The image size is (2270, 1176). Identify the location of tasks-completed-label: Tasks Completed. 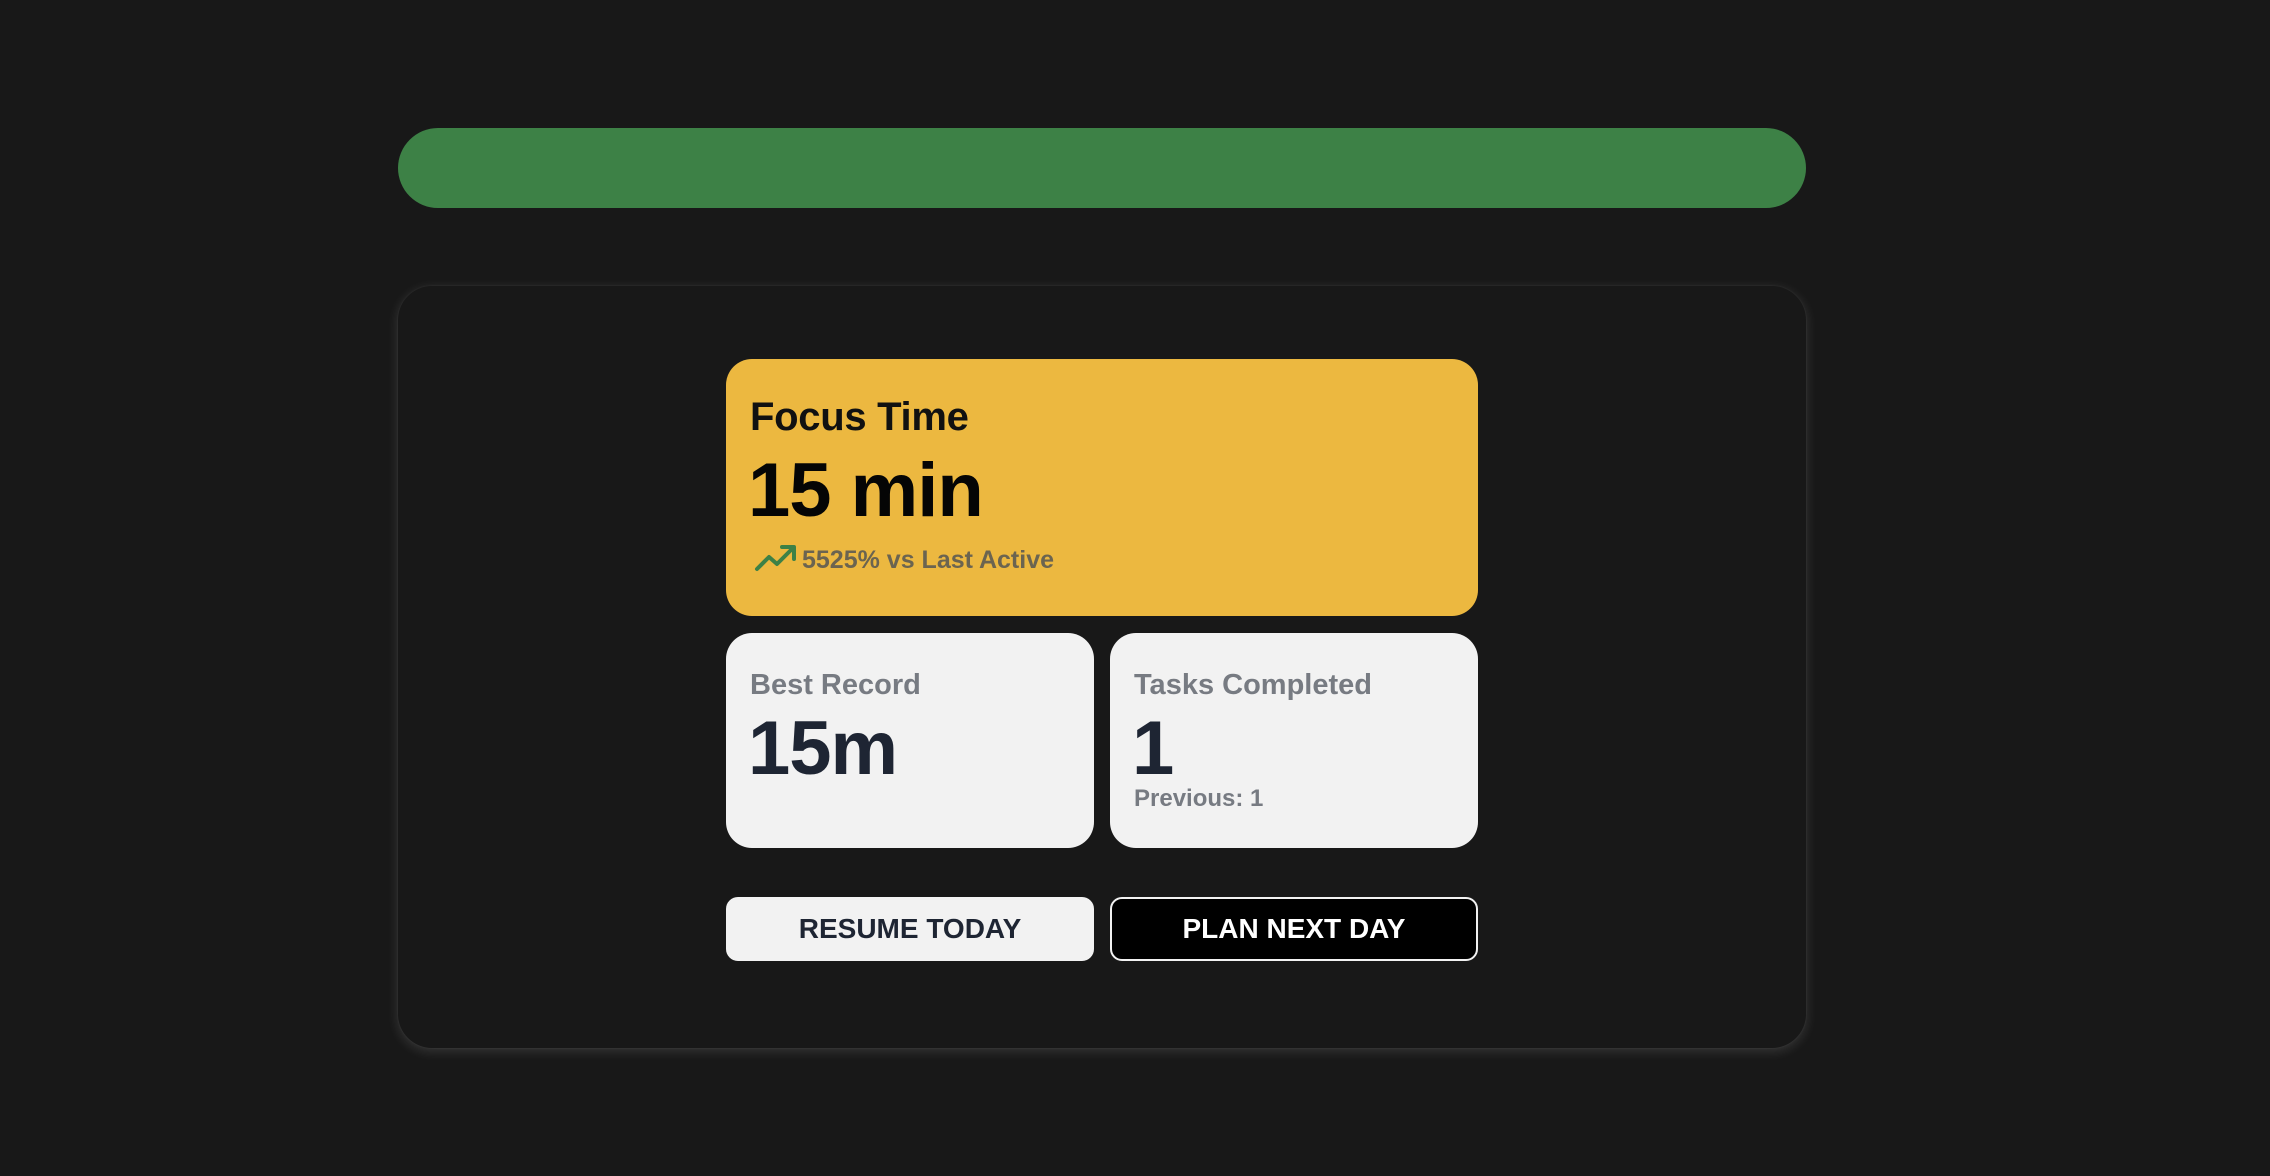
(1253, 685).